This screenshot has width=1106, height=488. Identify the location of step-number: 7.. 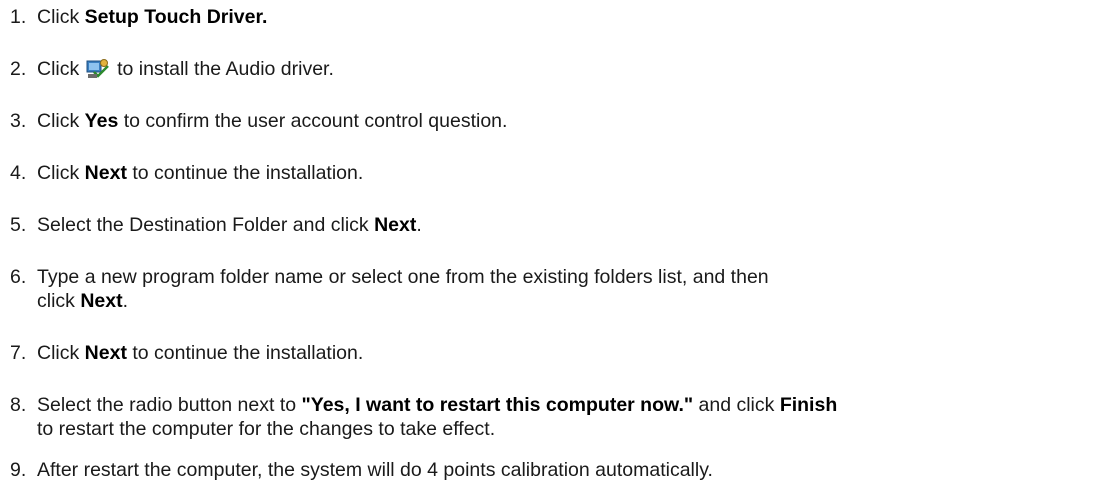
(18, 353).